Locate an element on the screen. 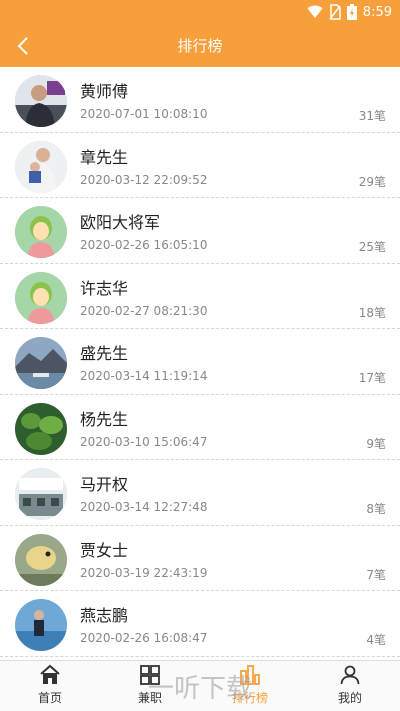 The width and height of the screenshot is (400, 711). record-count: 18笔 is located at coordinates (372, 312).